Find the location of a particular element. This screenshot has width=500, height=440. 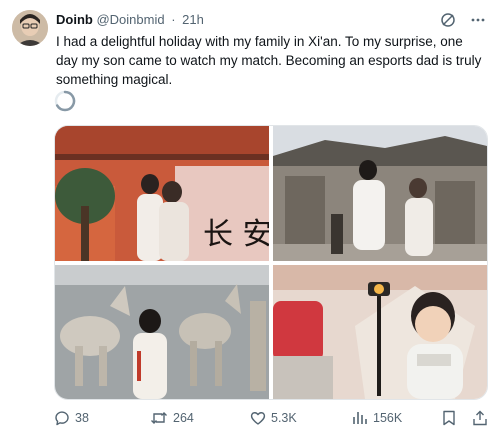

reply-count: 38 is located at coordinates (82, 418).